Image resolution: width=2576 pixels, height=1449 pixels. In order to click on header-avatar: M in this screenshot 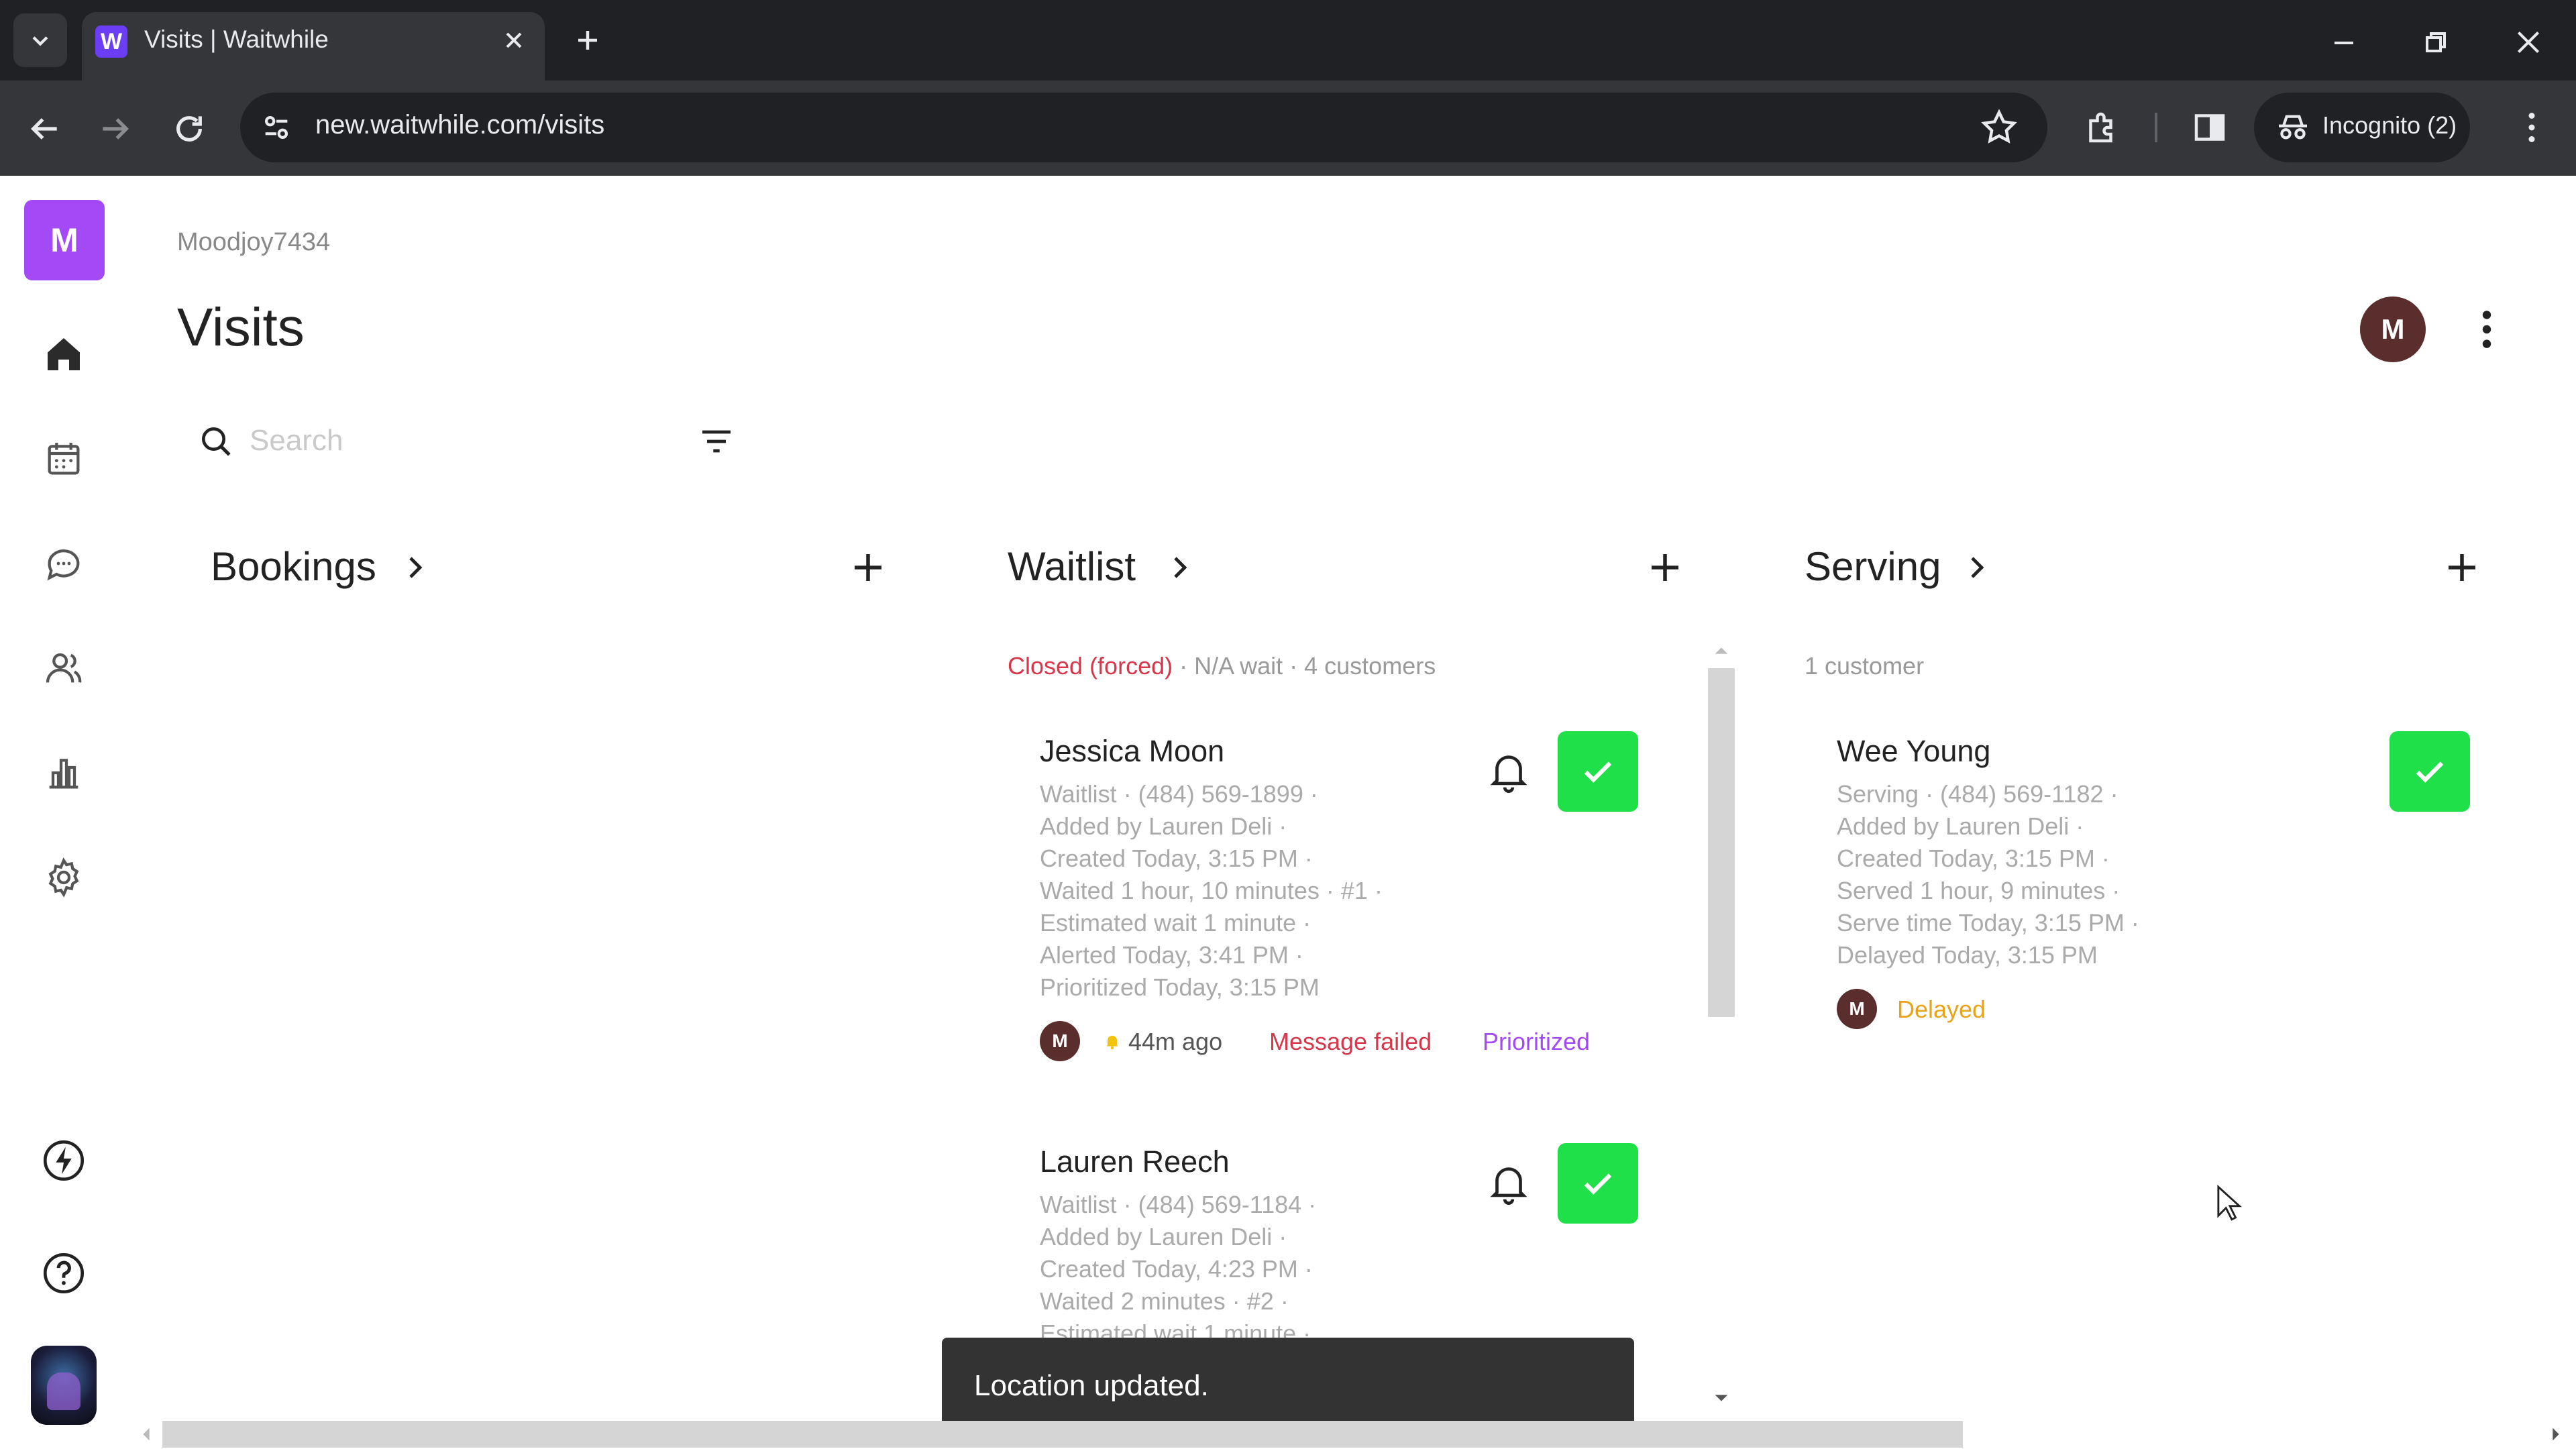, I will do `click(2393, 329)`.